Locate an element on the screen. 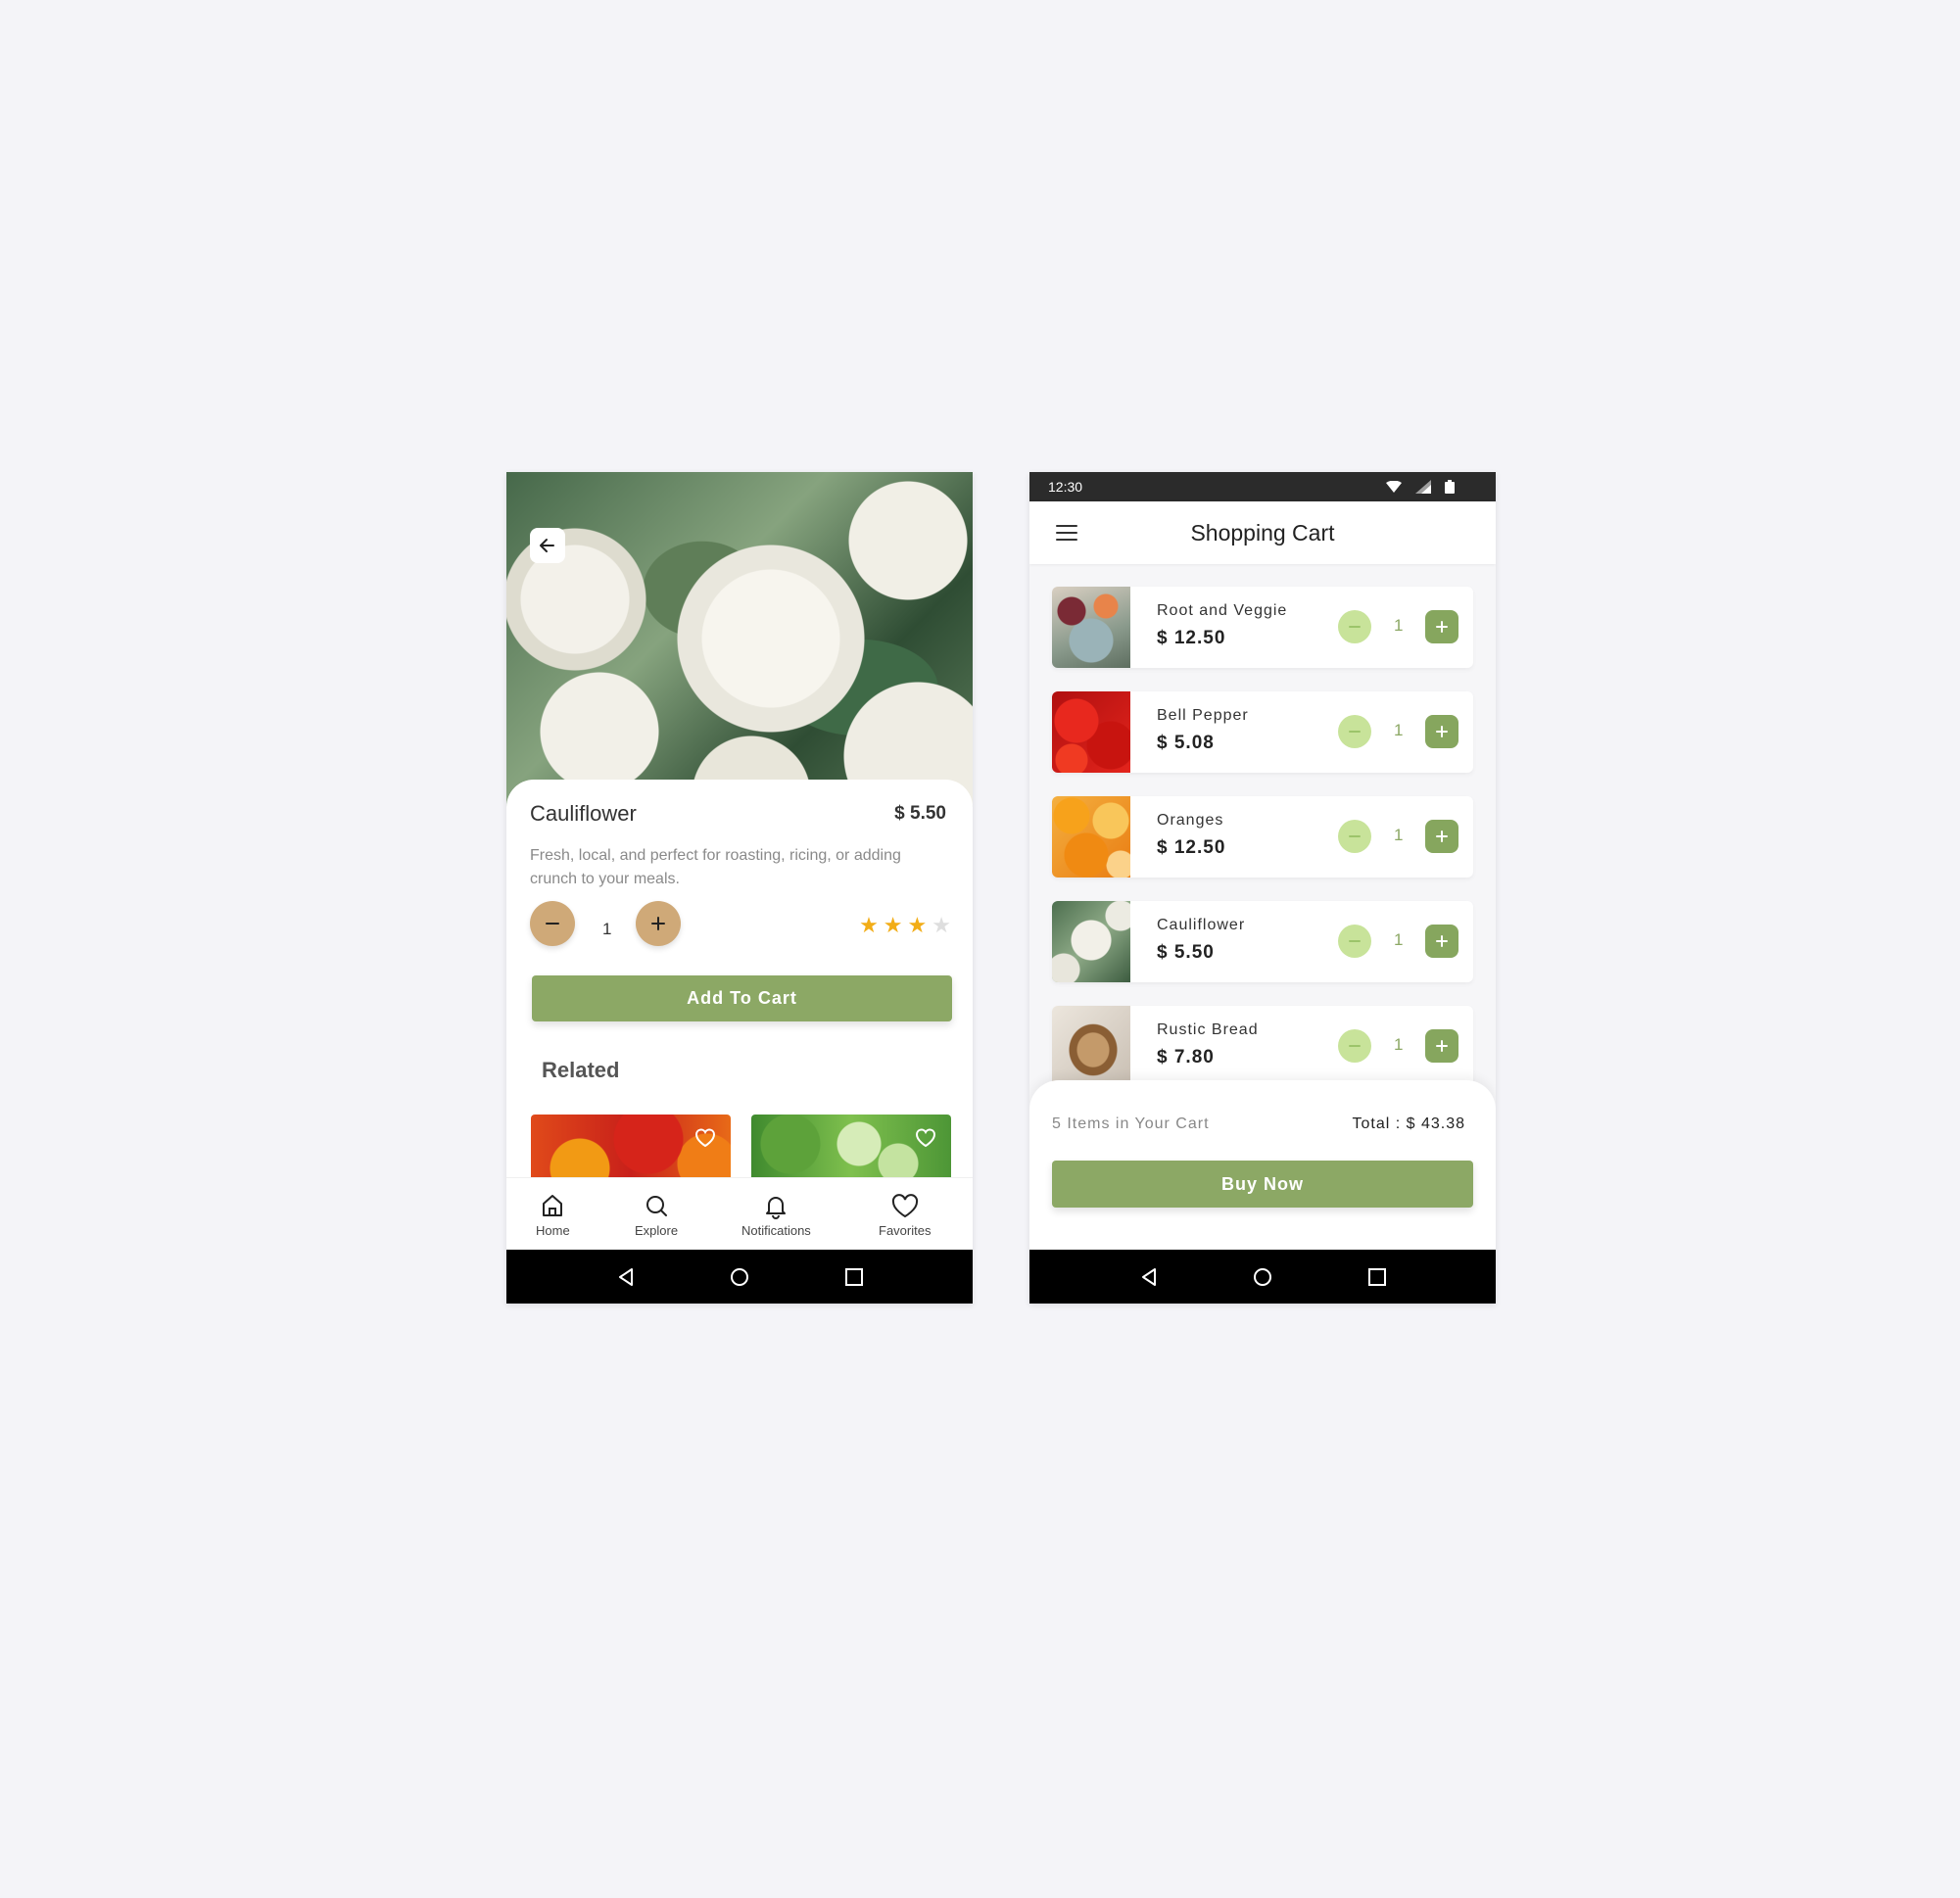 The height and width of the screenshot is (1898, 1960). signal-icon is located at coordinates (1423, 487).